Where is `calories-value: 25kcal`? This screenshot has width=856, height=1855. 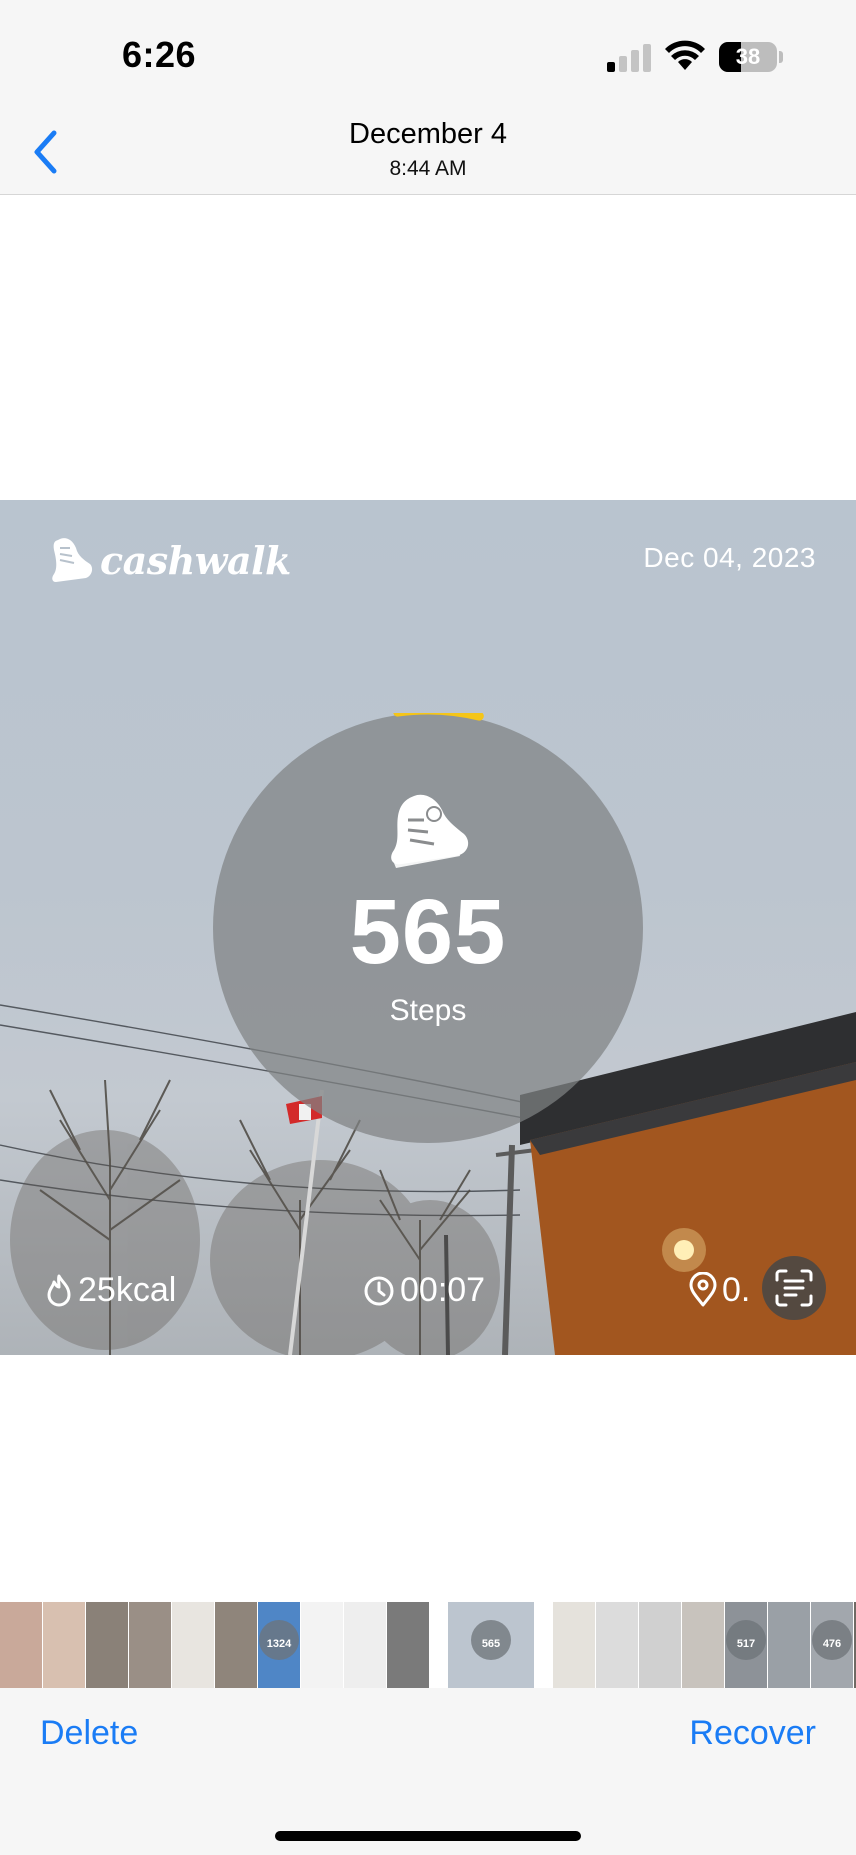 calories-value: 25kcal is located at coordinates (127, 1289).